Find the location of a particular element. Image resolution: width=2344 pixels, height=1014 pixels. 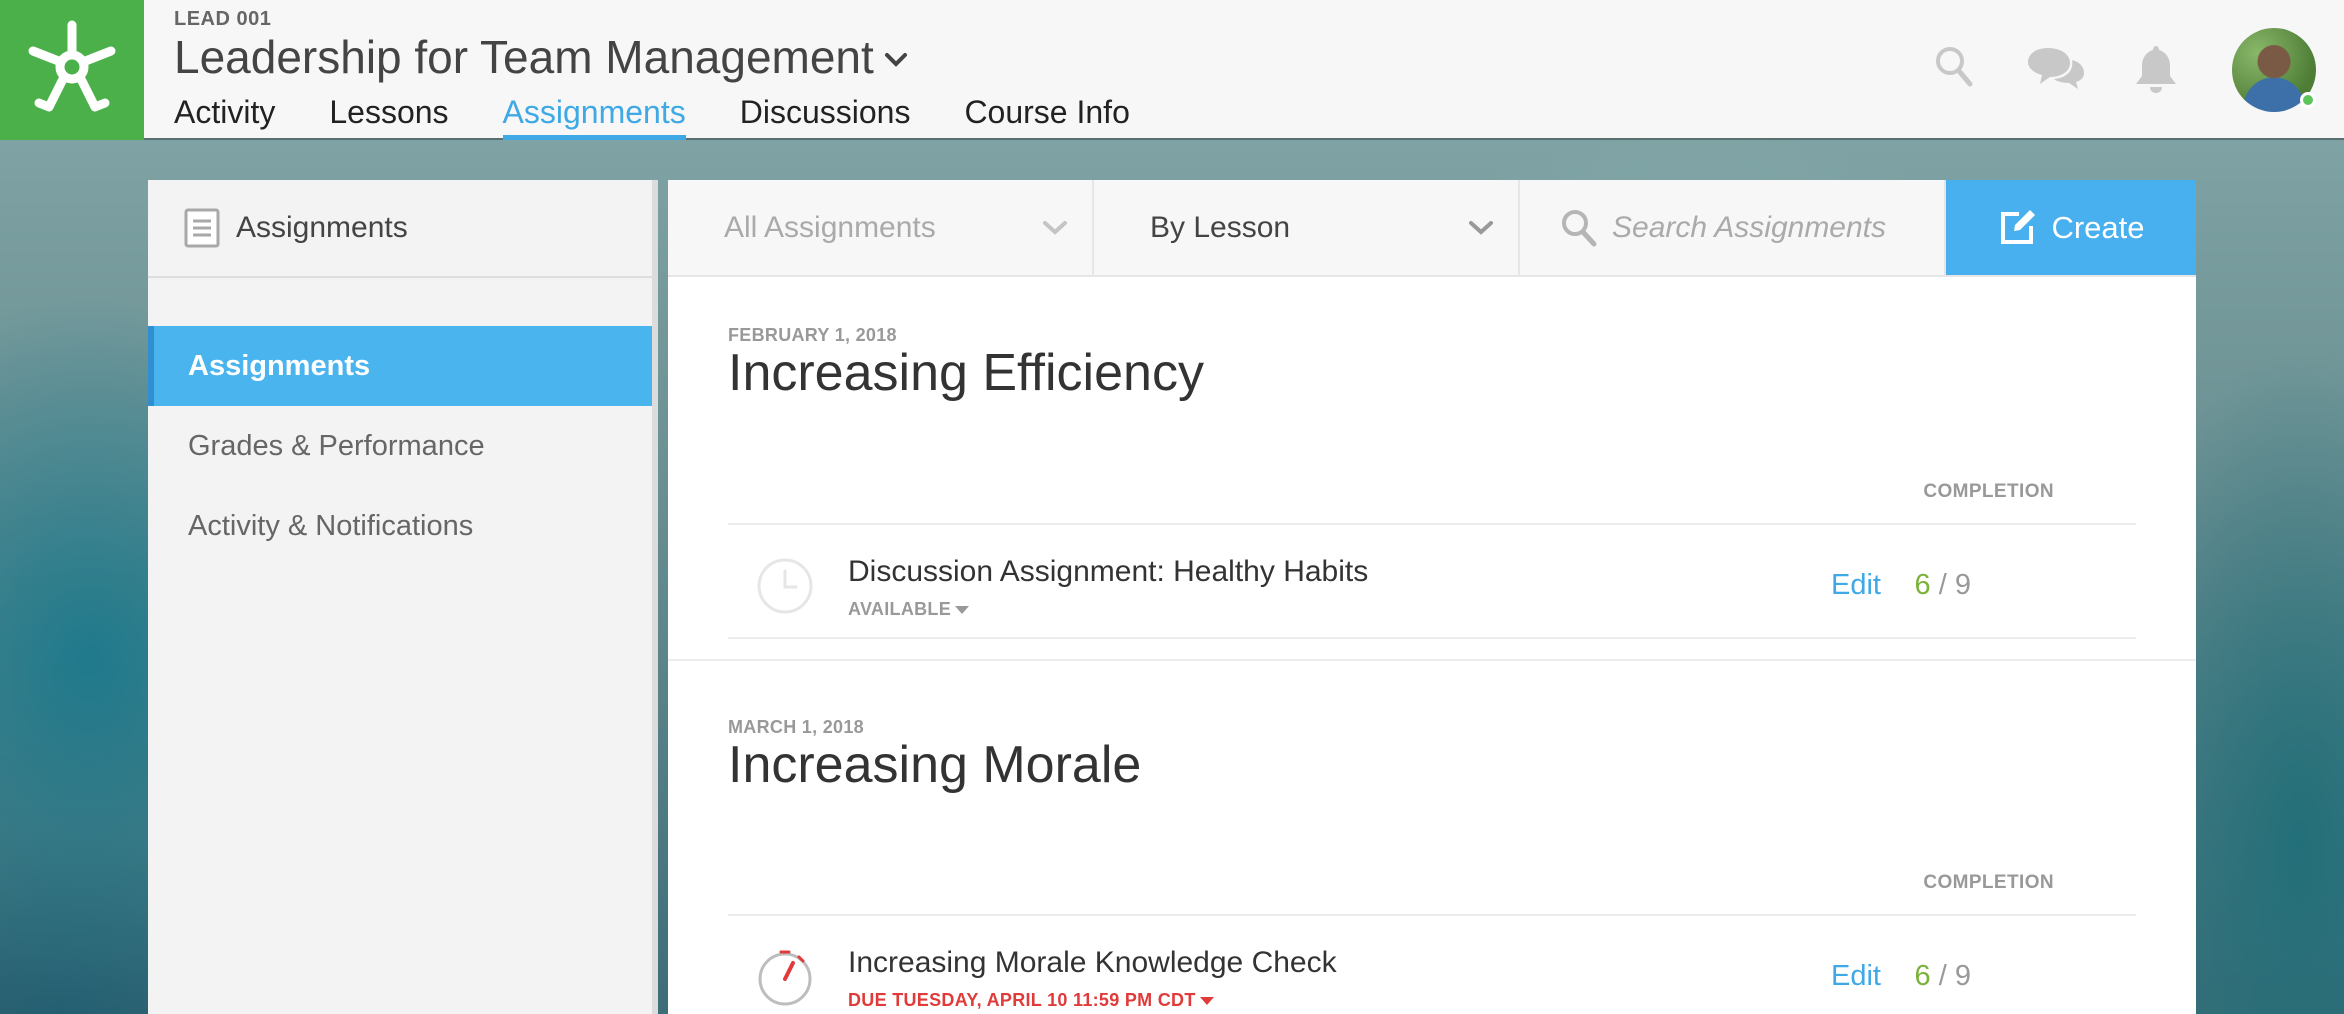

chat-icon is located at coordinates (2056, 68).